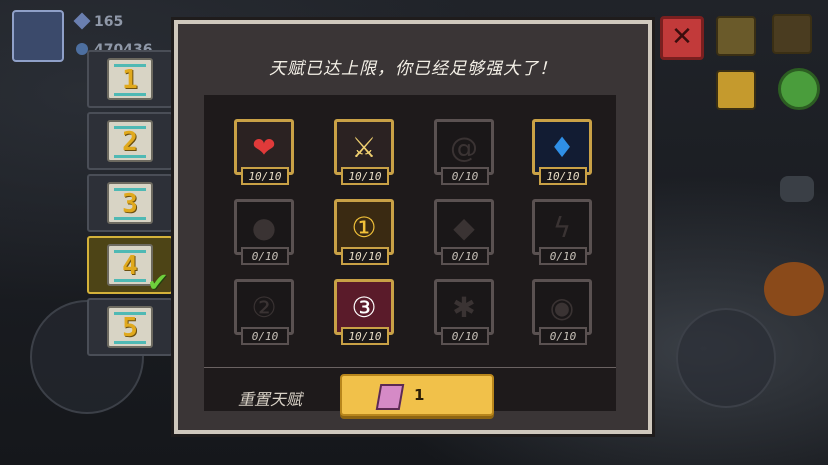 The height and width of the screenshot is (465, 828). What do you see at coordinates (464, 147) in the screenshot?
I see `swirl-icon: @` at bounding box center [464, 147].